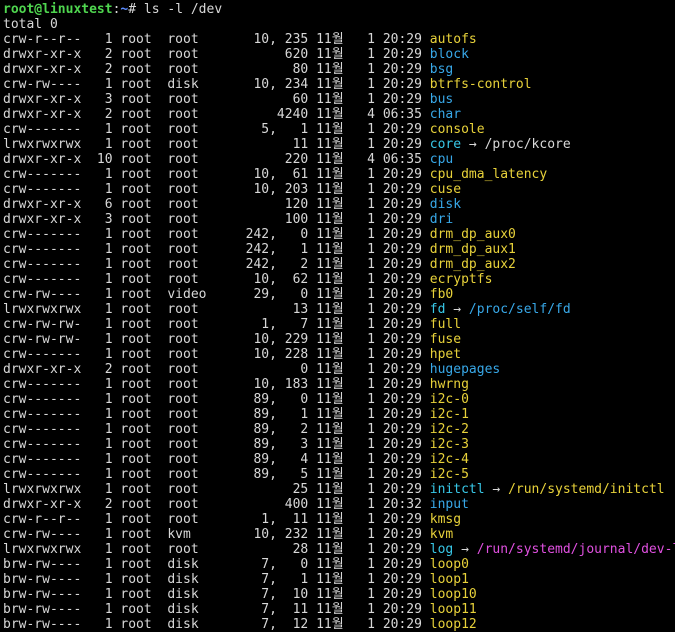 The width and height of the screenshot is (675, 632). Describe the element at coordinates (216, 564) in the screenshot. I see `entry-metadata: brw-rw---- 1 root disk 7, 0 11월 1 20:29` at that location.